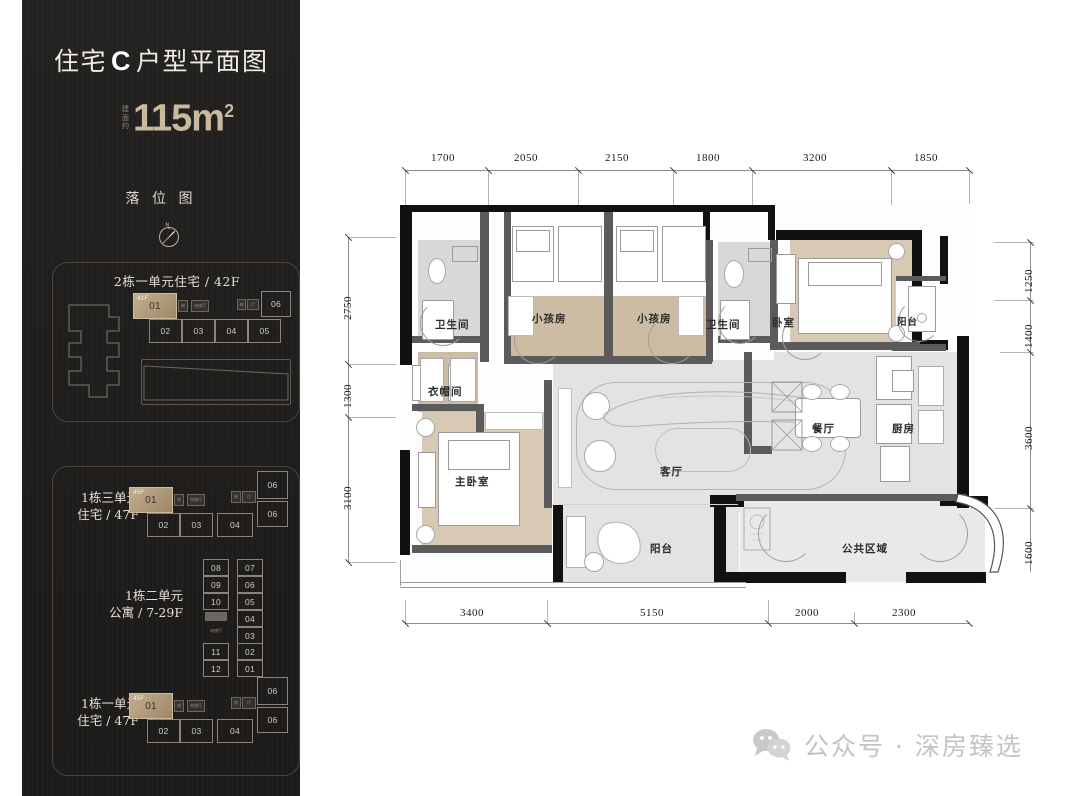  What do you see at coordinates (823, 429) in the screenshot?
I see `room-label-dining-room: 餐厅` at bounding box center [823, 429].